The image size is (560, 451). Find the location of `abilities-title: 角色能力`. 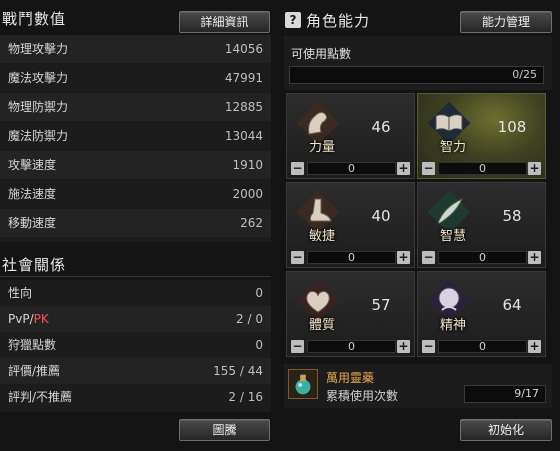

abilities-title: 角色能力 is located at coordinates (338, 21).